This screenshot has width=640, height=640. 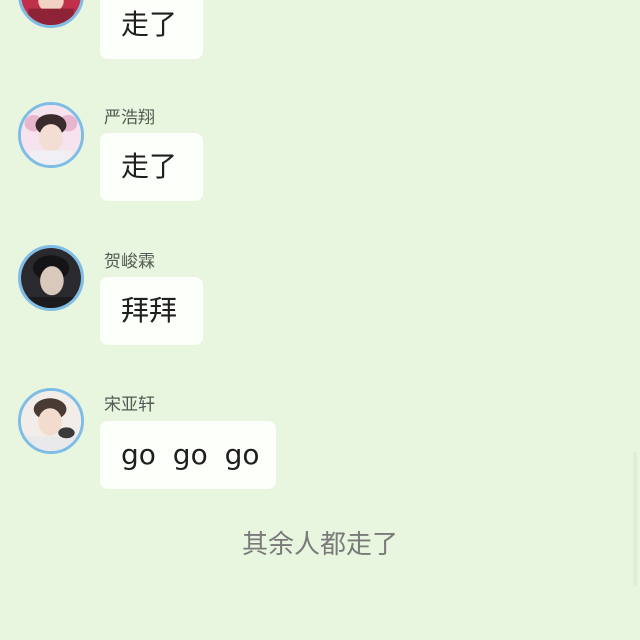 What do you see at coordinates (319, 545) in the screenshot?
I see `system-notice: 其余人都走了` at bounding box center [319, 545].